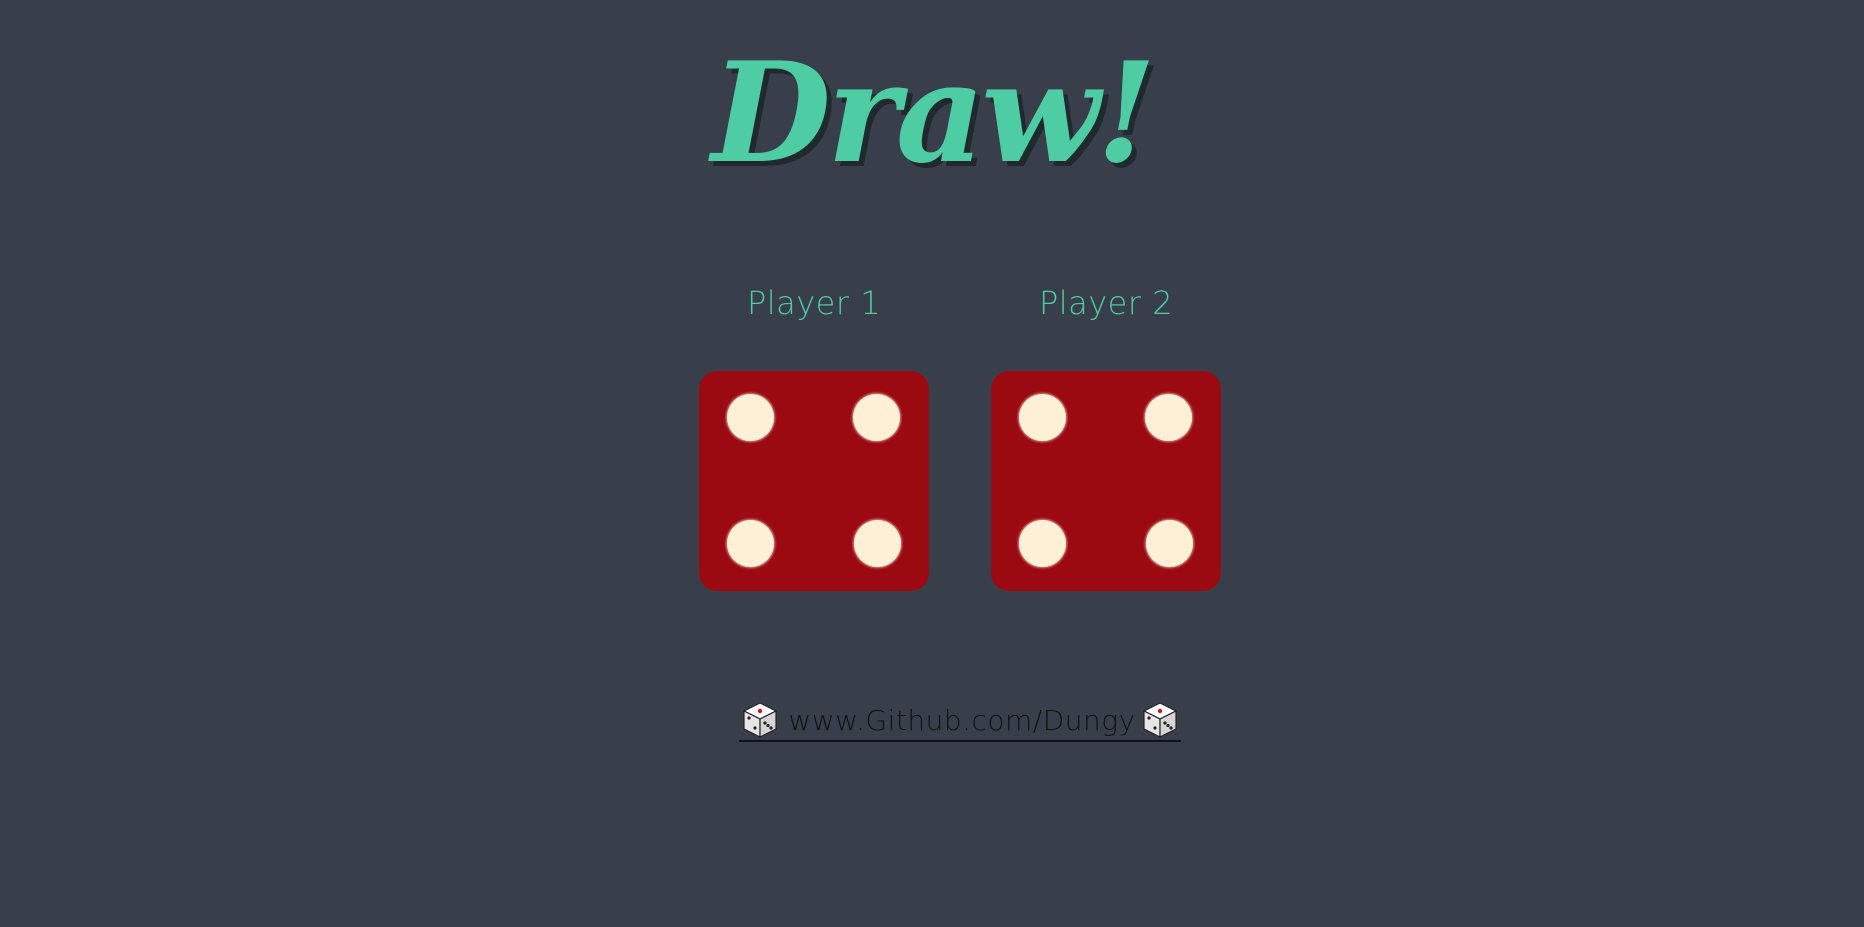  I want to click on github-link-text: www.Github.com/Dungy, so click(962, 720).